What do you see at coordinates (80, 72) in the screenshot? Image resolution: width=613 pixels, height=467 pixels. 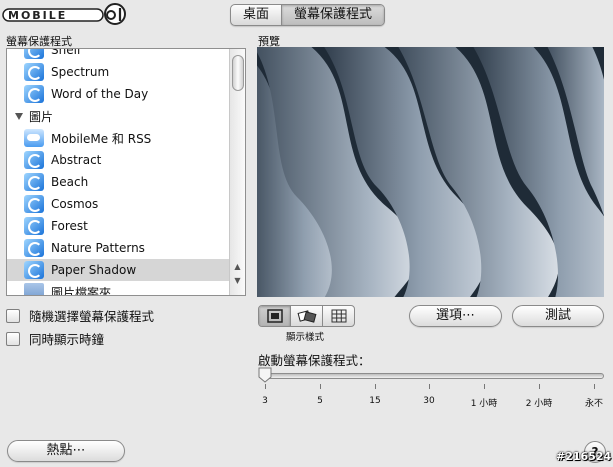 I see `list-item-label: Spectrum` at bounding box center [80, 72].